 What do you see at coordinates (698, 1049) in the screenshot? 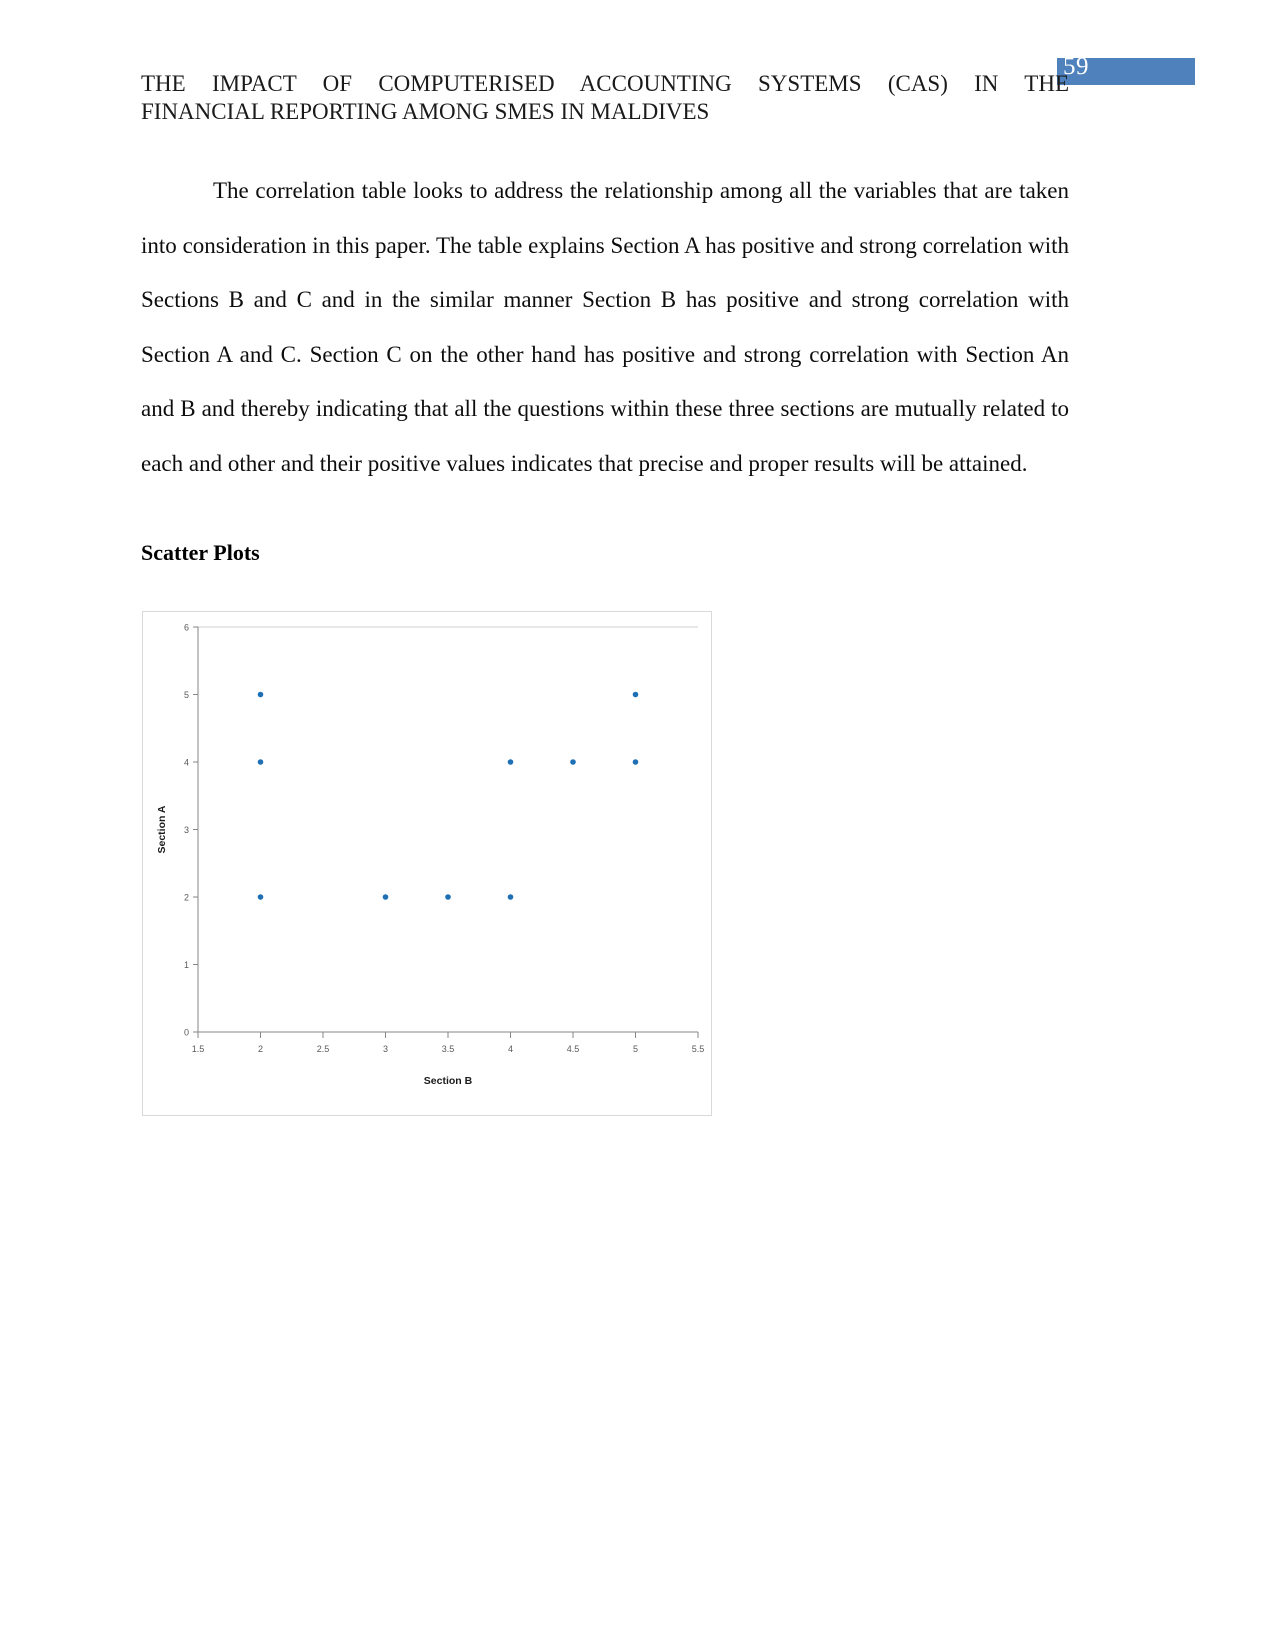
I see `x-tick-label: 5.5` at bounding box center [698, 1049].